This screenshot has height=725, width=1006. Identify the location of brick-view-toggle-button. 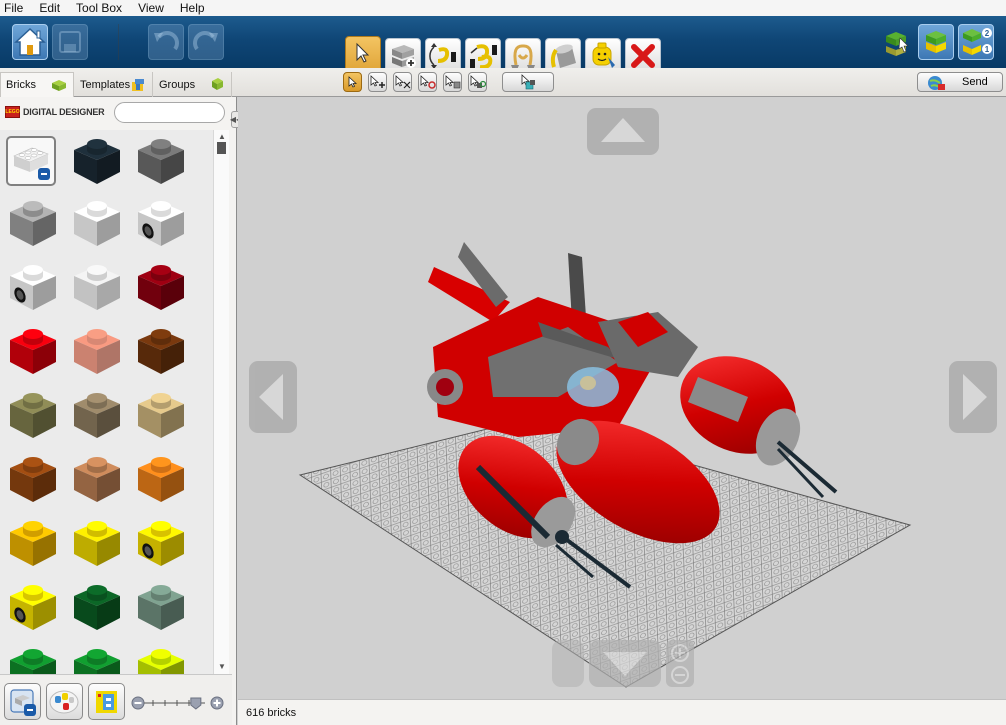
(22, 701).